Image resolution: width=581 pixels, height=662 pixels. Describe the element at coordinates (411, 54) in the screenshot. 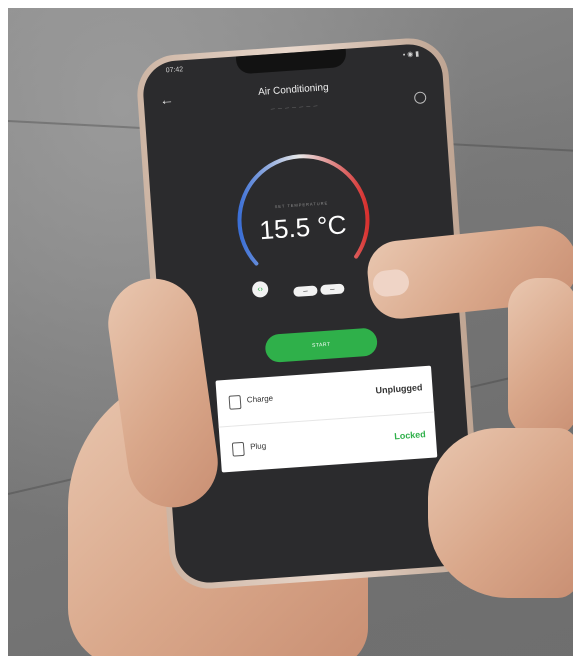

I see `status-icons: ▪ ◉ ▮` at that location.